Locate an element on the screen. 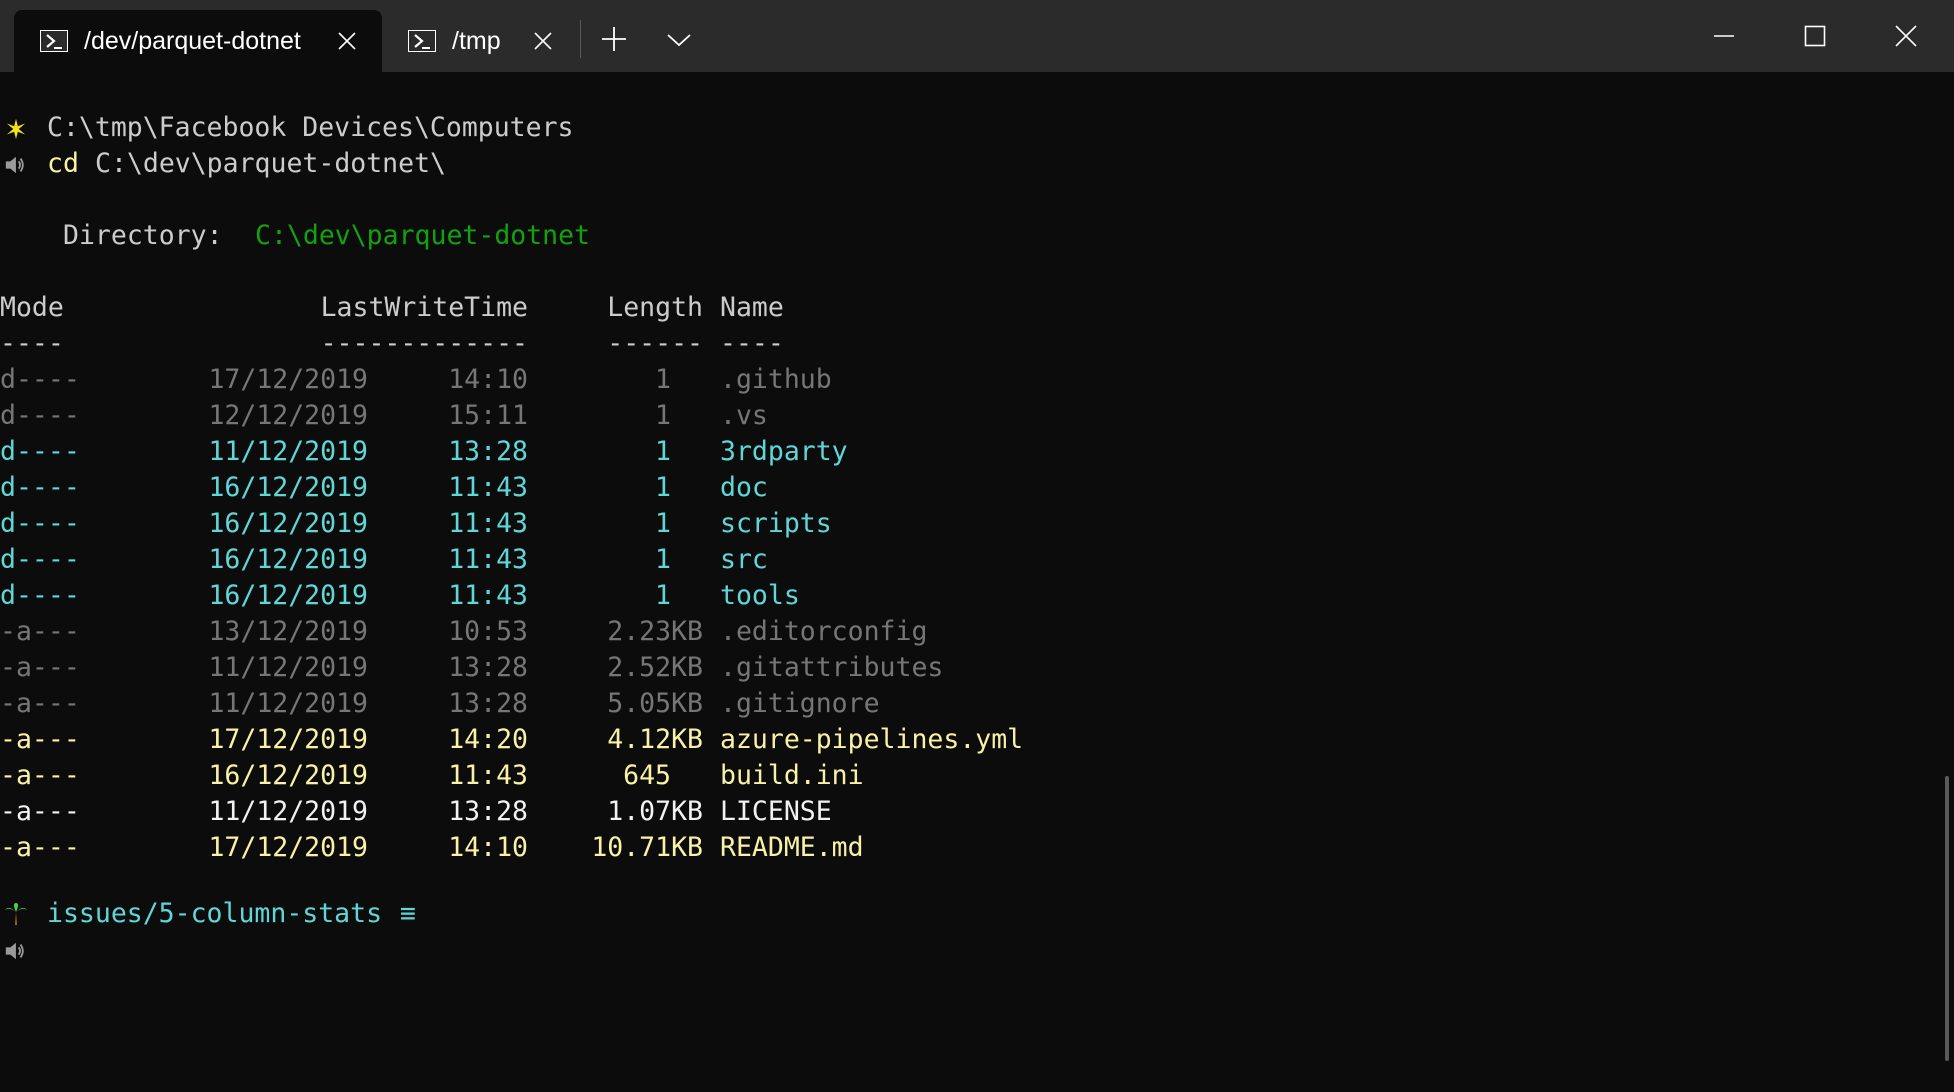 Image resolution: width=1954 pixels, height=1092 pixels. row-time: 15:11 is located at coordinates (488, 415).